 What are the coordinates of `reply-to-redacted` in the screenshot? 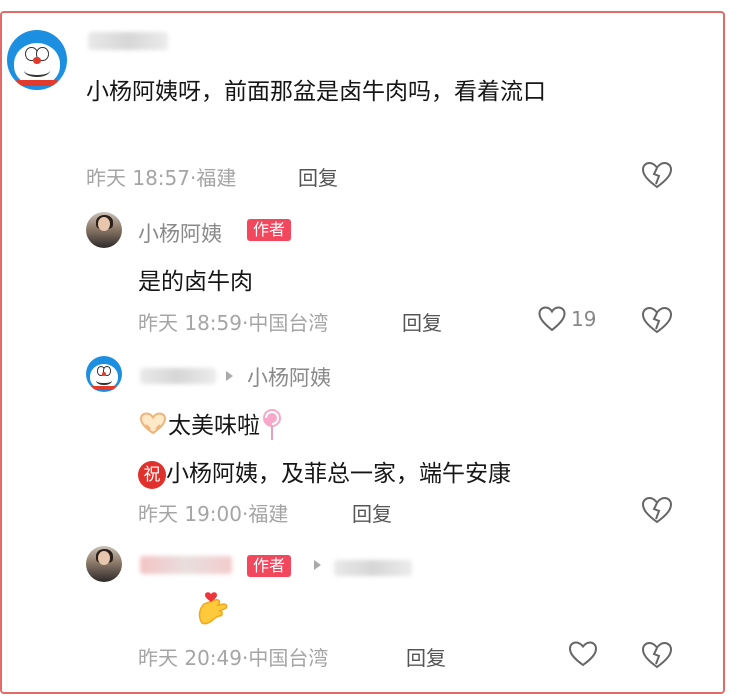 It's located at (373, 568).